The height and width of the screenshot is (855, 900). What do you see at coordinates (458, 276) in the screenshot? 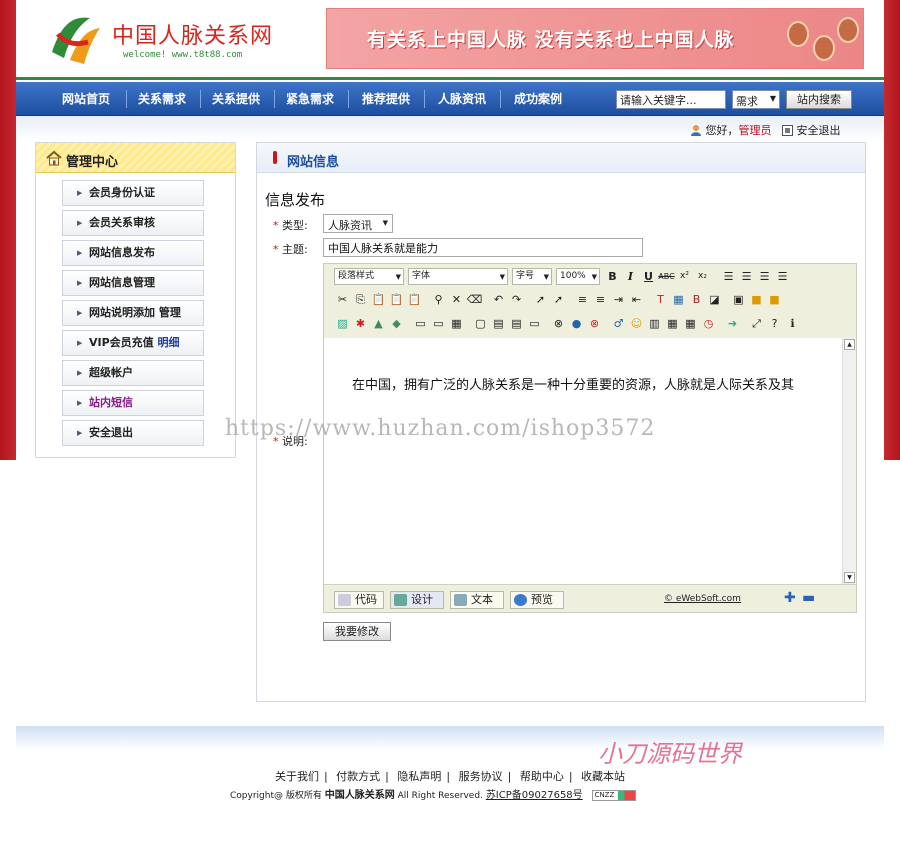
I see `font-select: 字体` at bounding box center [458, 276].